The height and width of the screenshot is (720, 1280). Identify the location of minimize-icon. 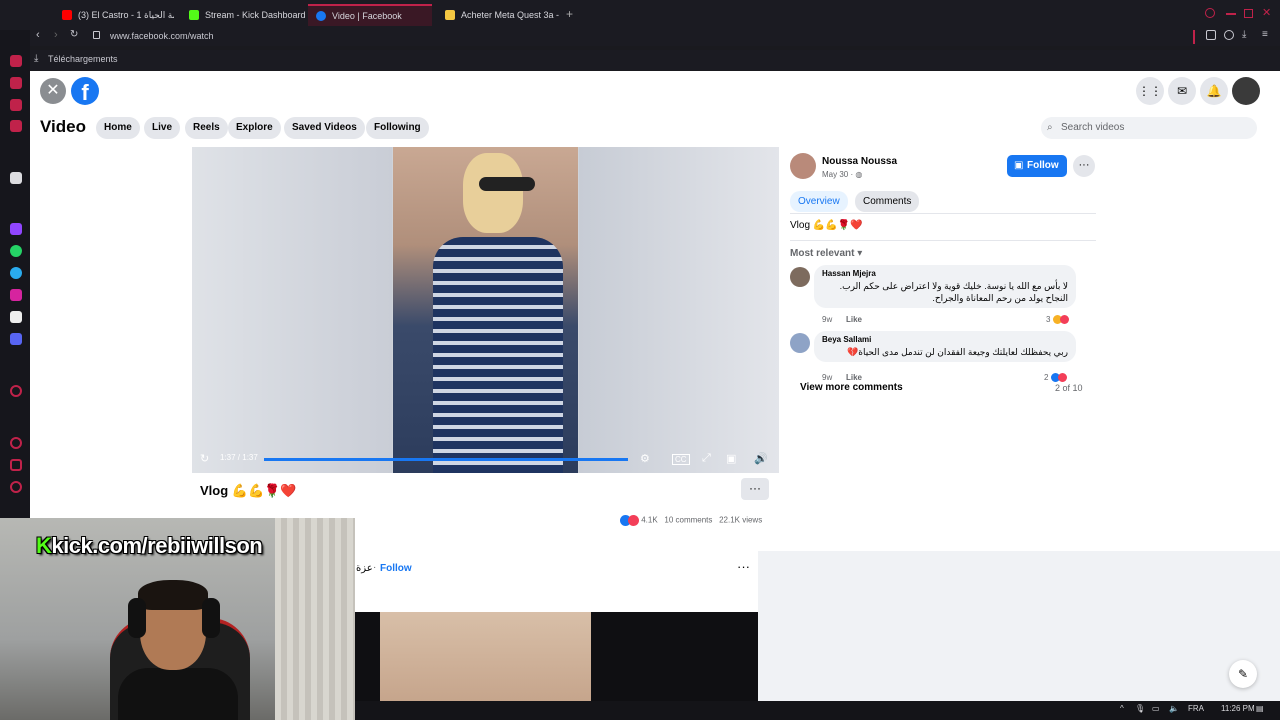
(1231, 14).